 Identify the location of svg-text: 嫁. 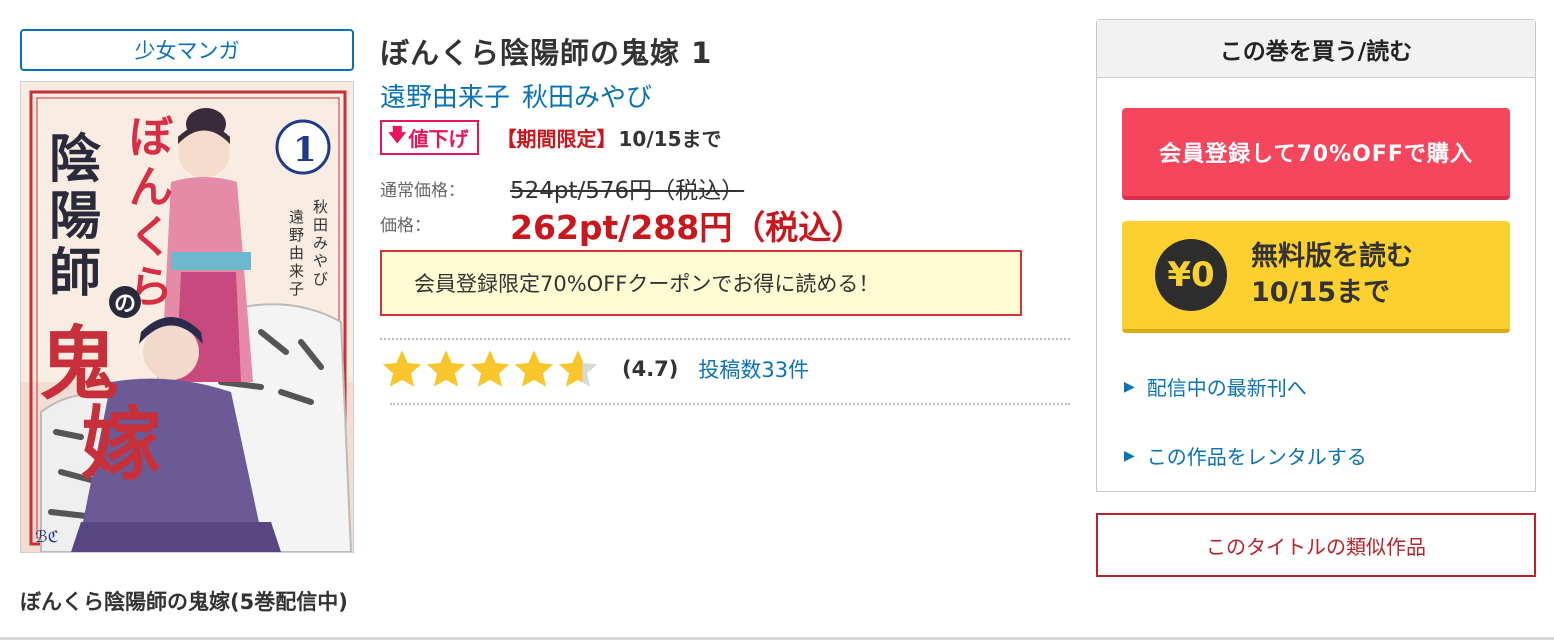
(121, 444).